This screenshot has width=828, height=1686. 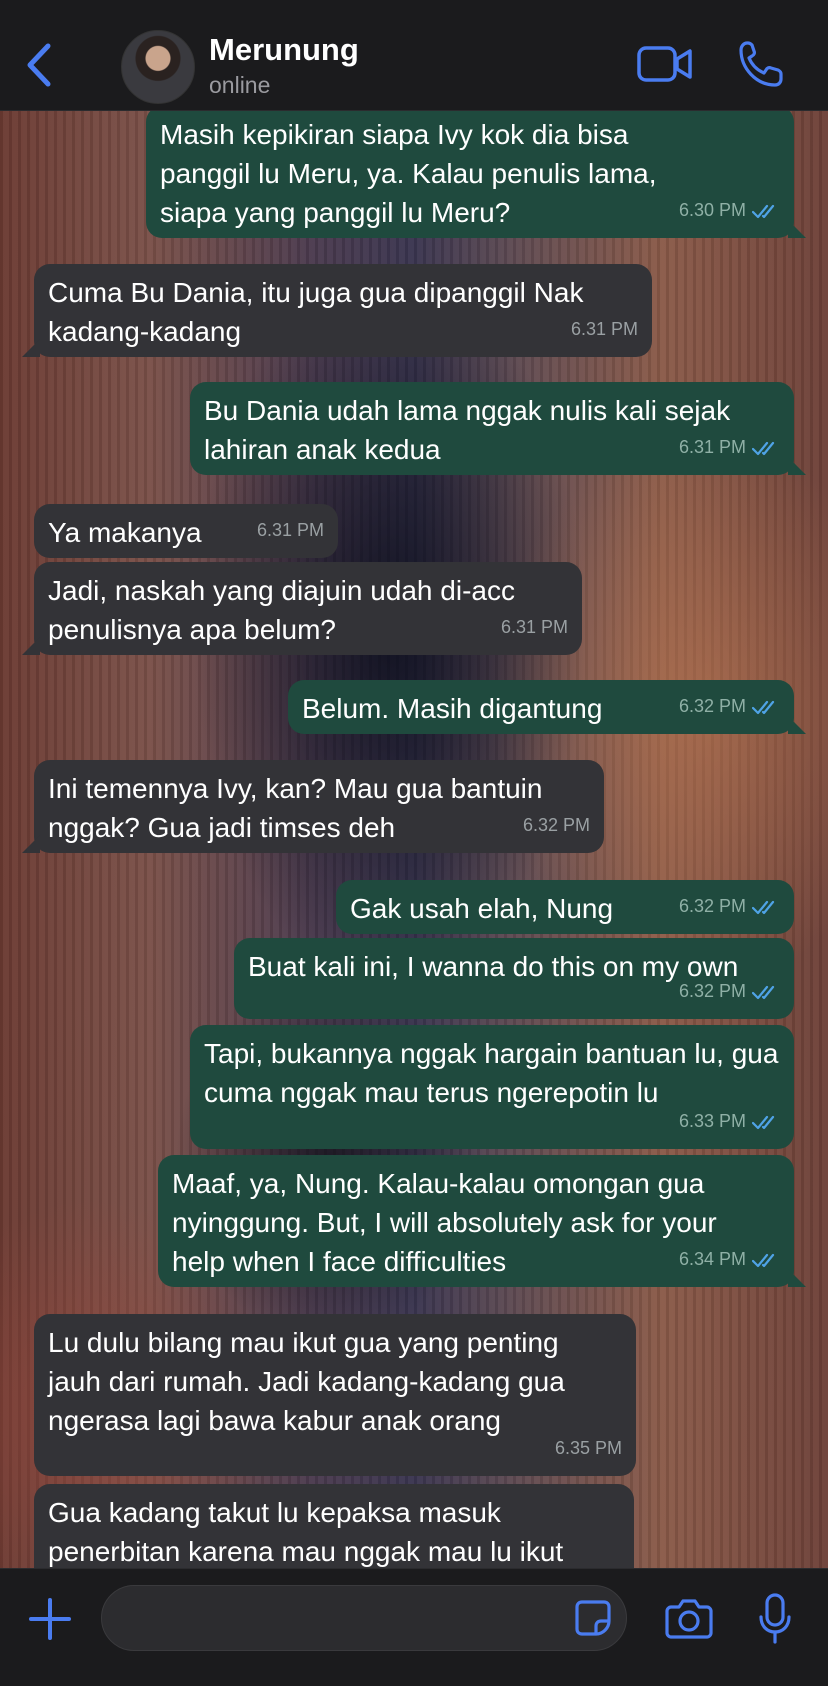 I want to click on message-outgoing: Gak usah elah, Nung 6.32 PM, so click(x=565, y=907).